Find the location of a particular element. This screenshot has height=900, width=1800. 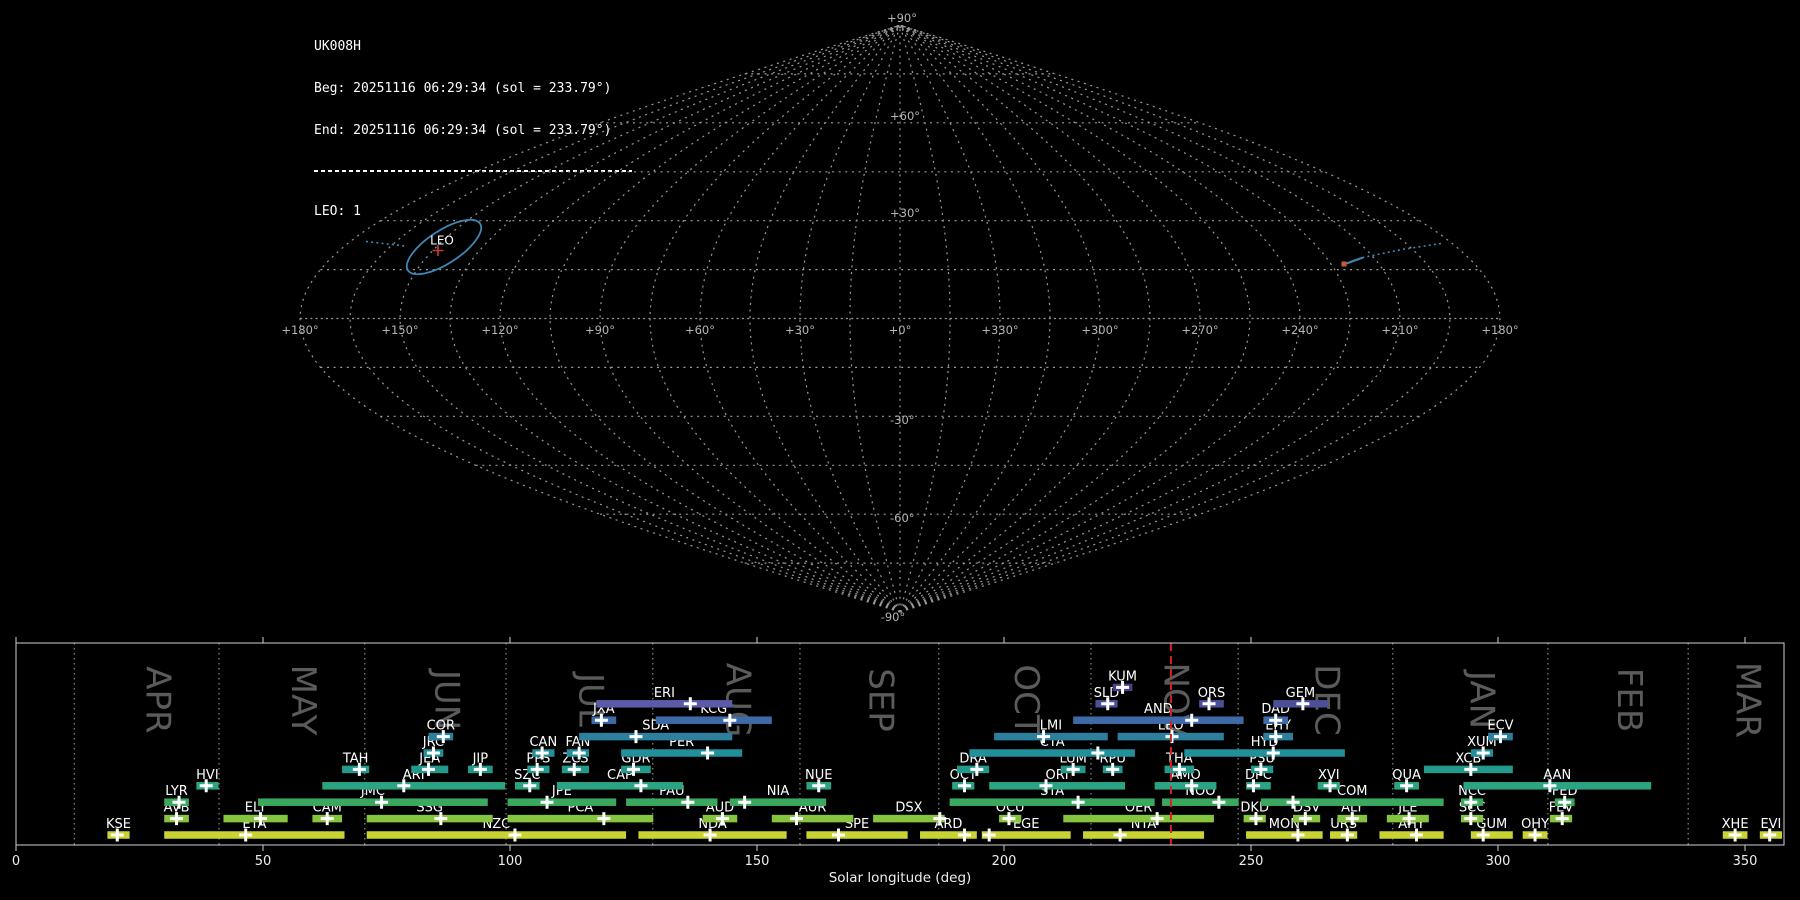

shower-label-COR: COR is located at coordinates (441, 726).